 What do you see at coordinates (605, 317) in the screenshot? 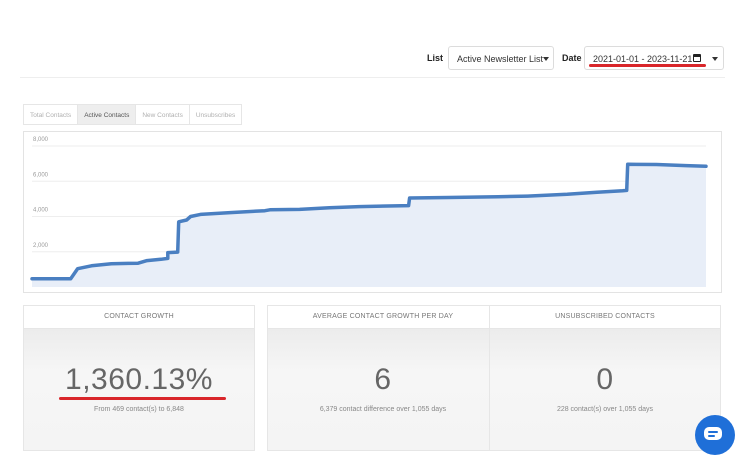
I see `card-title: UNSUBSCRIBED CONTACTS` at bounding box center [605, 317].